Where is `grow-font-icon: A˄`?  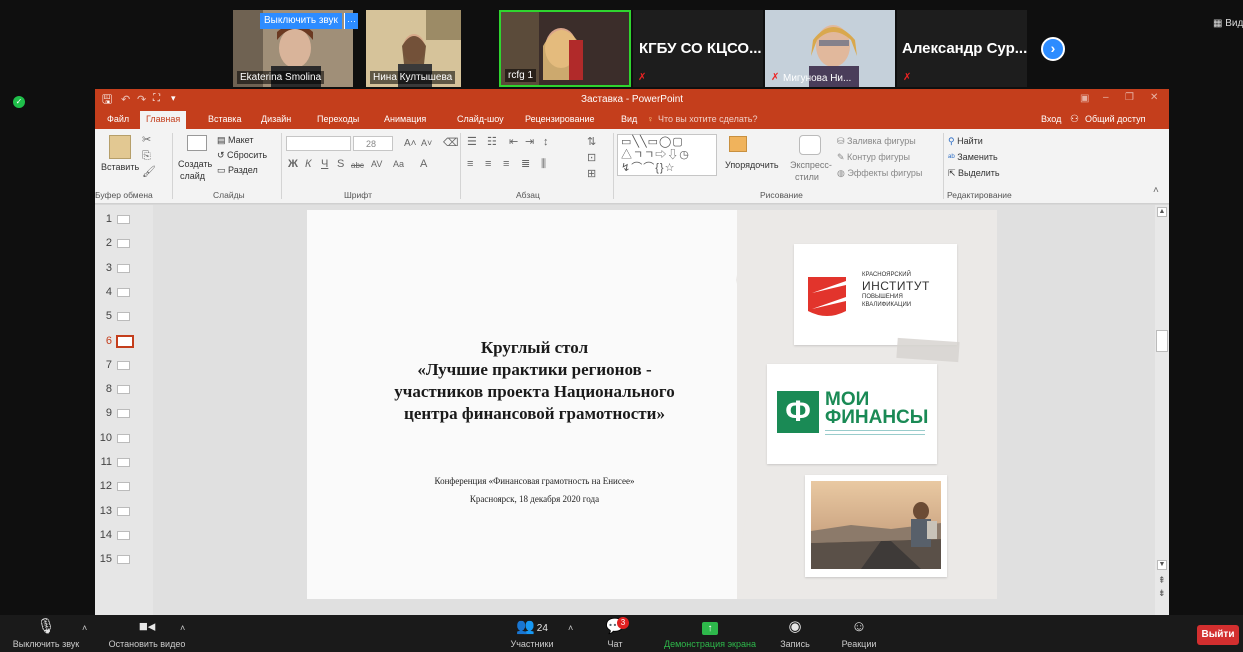
grow-font-icon: A˄ is located at coordinates (410, 143).